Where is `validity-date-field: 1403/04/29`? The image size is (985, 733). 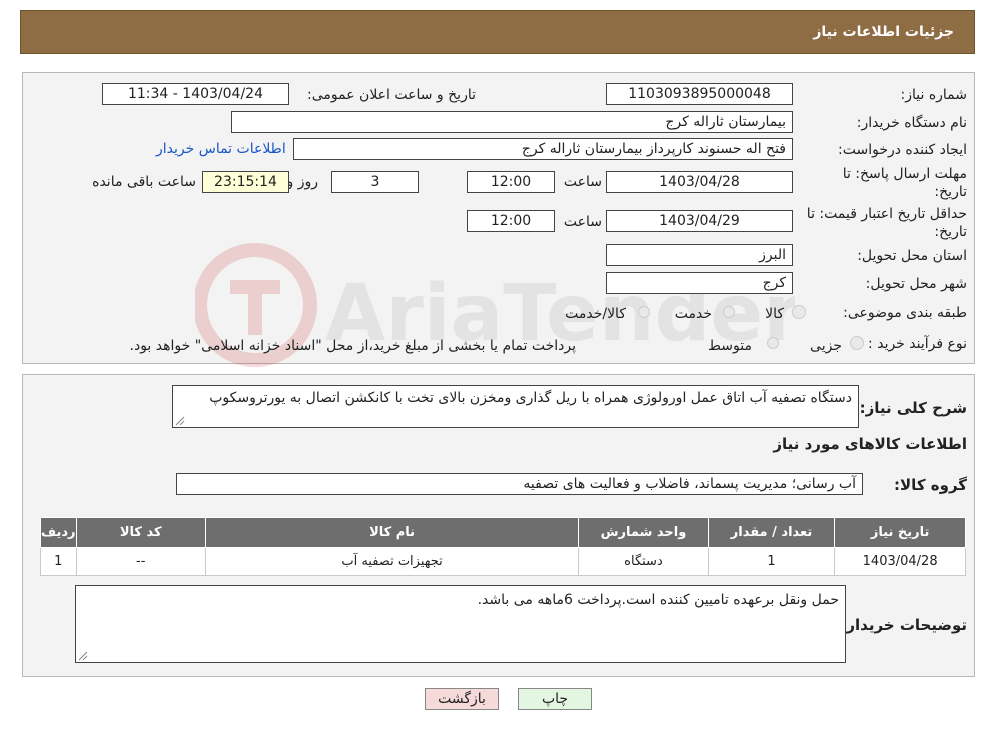 validity-date-field: 1403/04/29 is located at coordinates (699, 221).